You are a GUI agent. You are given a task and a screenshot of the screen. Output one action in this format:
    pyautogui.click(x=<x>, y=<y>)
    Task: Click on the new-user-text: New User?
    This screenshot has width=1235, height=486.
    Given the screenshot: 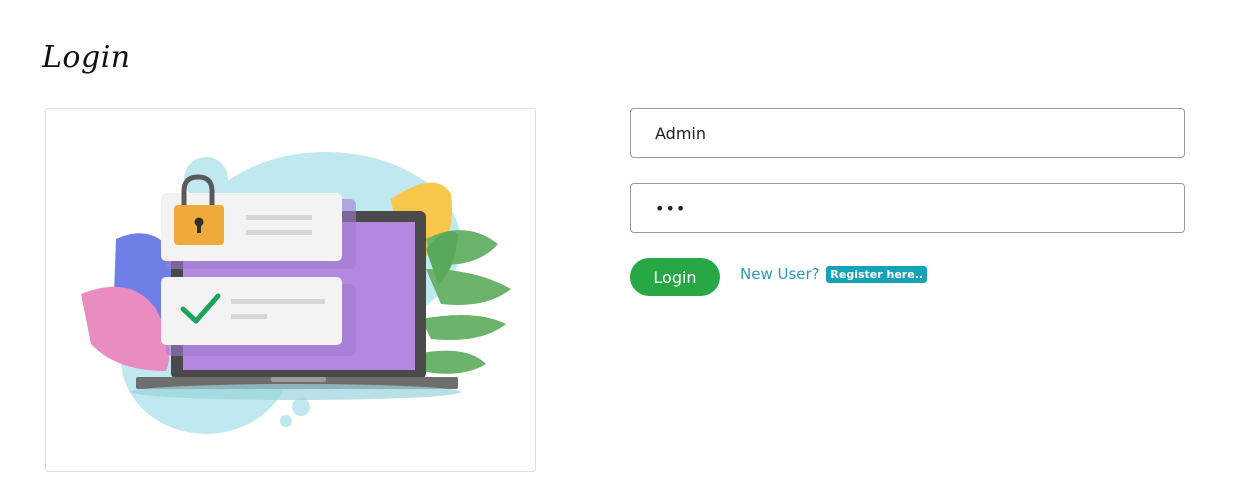 What is the action you would take?
    pyautogui.click(x=780, y=274)
    